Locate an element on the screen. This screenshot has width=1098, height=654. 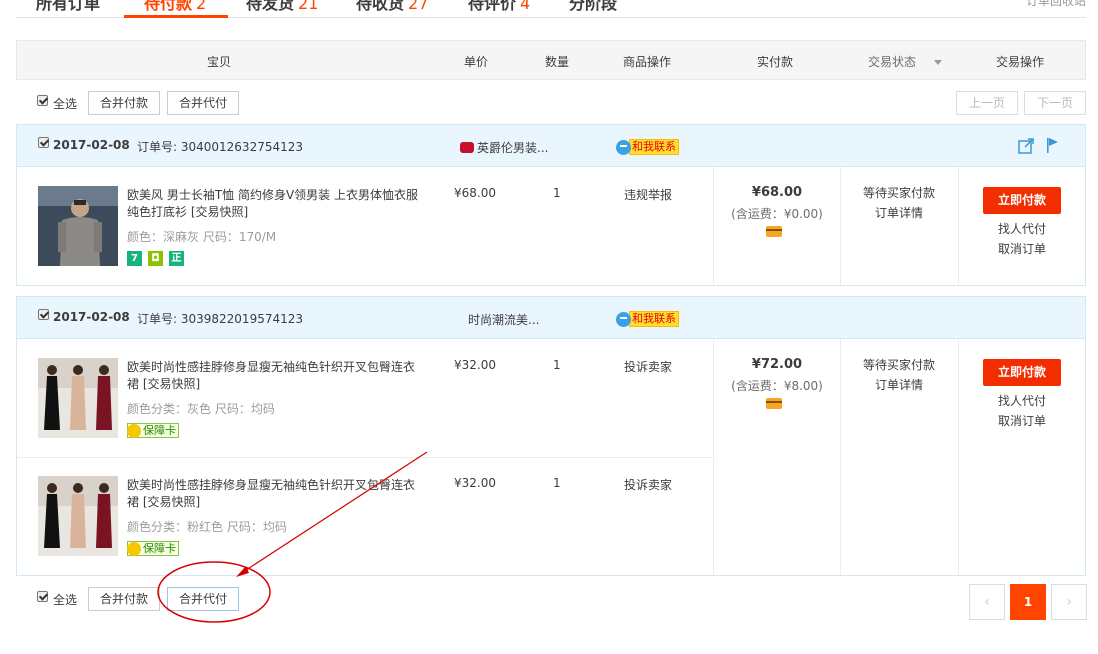
flag-icon is located at coordinates (1052, 145).